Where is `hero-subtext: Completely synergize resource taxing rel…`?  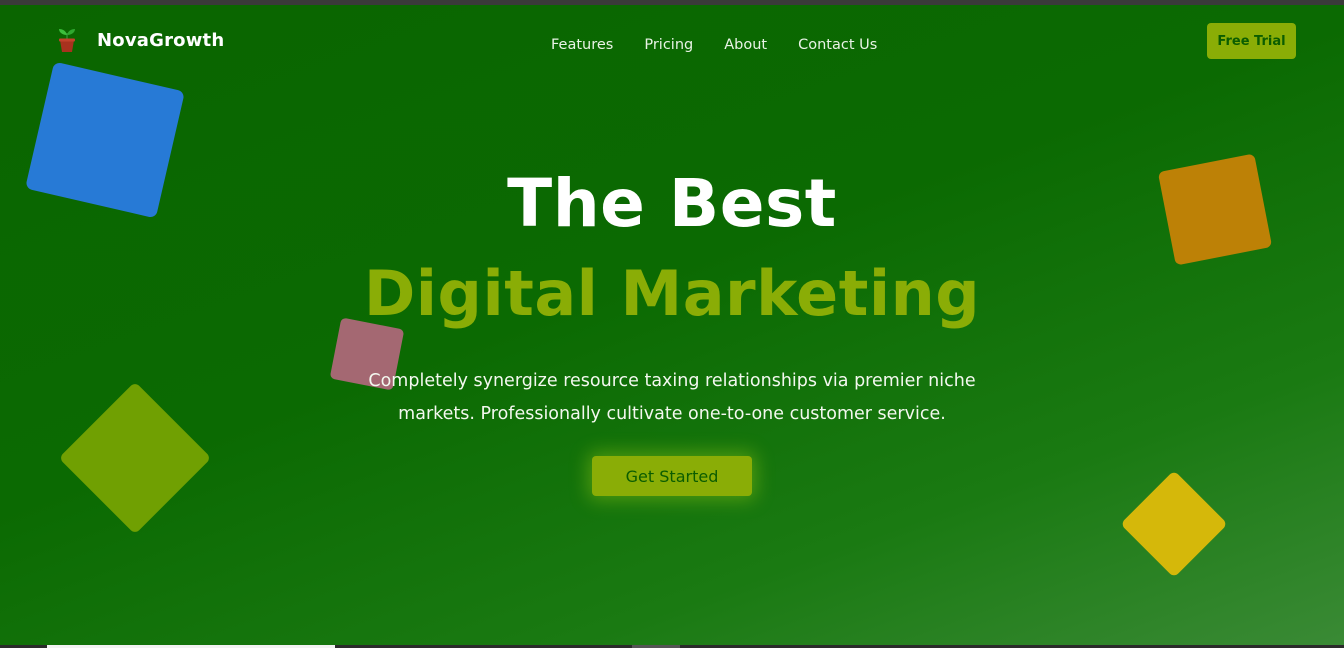 hero-subtext: Completely synergize resource taxing rel… is located at coordinates (672, 397).